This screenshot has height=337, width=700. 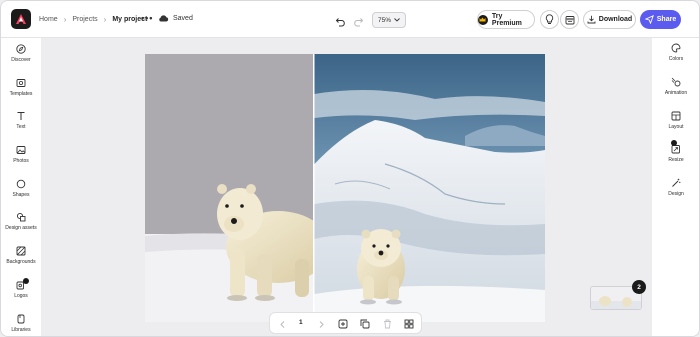 What do you see at coordinates (615, 19) in the screenshot?
I see `download-label: Download` at bounding box center [615, 19].